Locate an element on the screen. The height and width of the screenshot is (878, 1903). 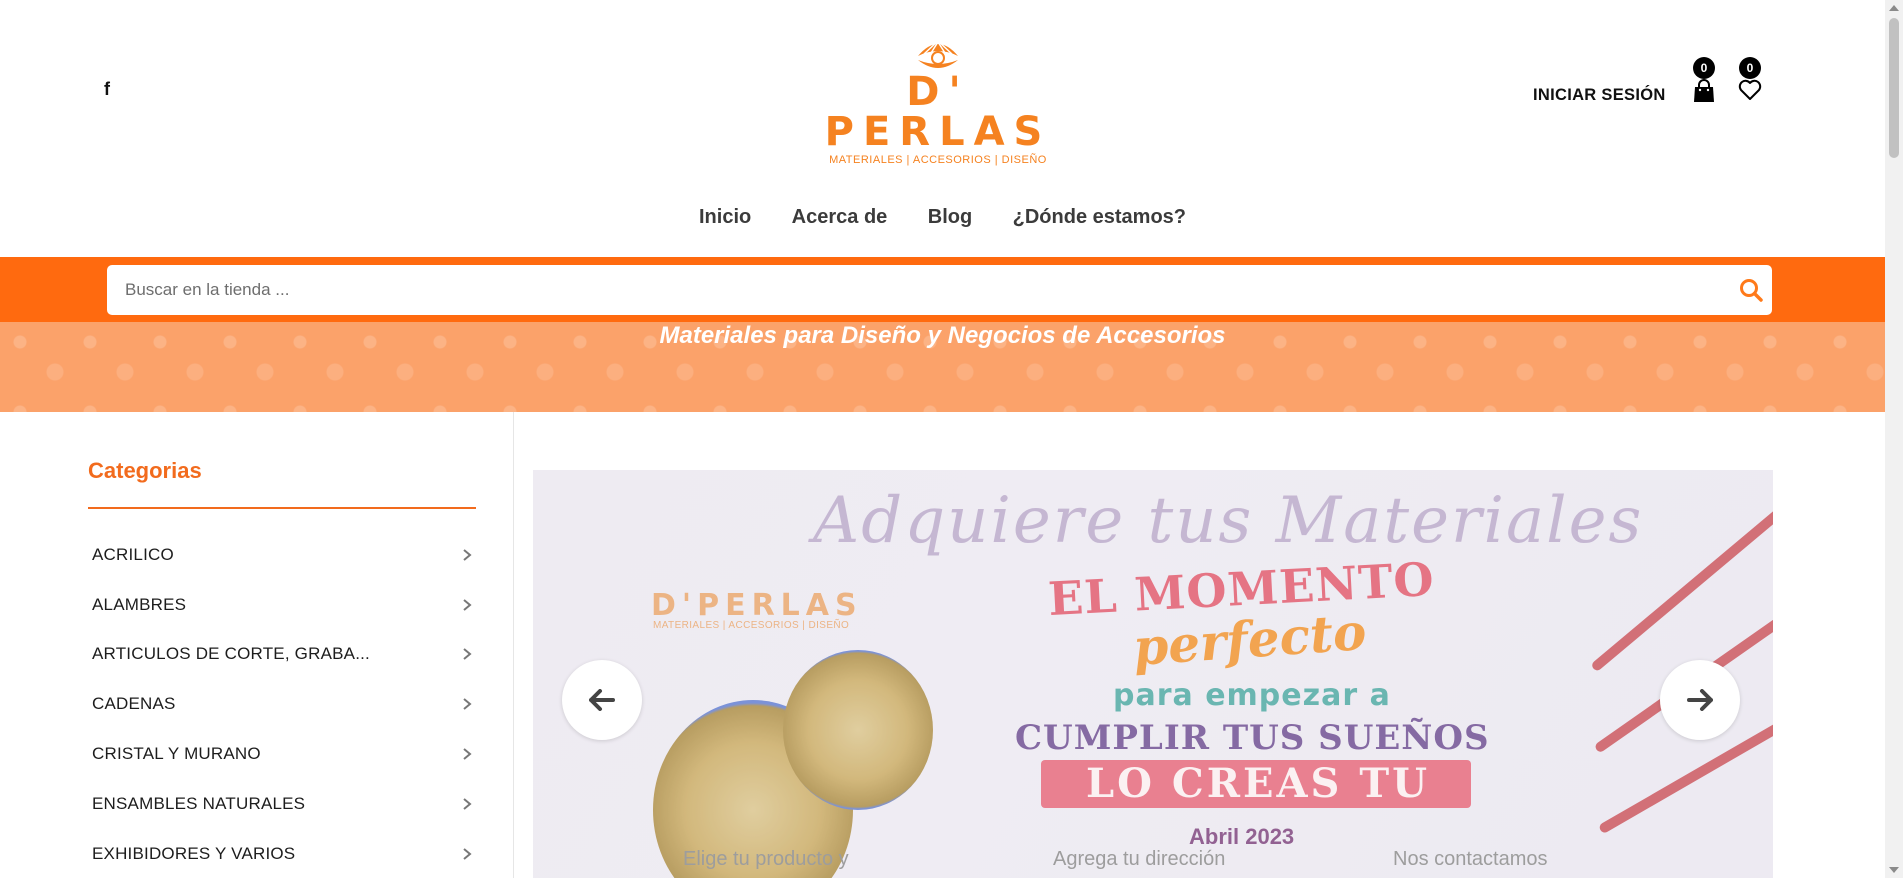
category-divider is located at coordinates (282, 508).